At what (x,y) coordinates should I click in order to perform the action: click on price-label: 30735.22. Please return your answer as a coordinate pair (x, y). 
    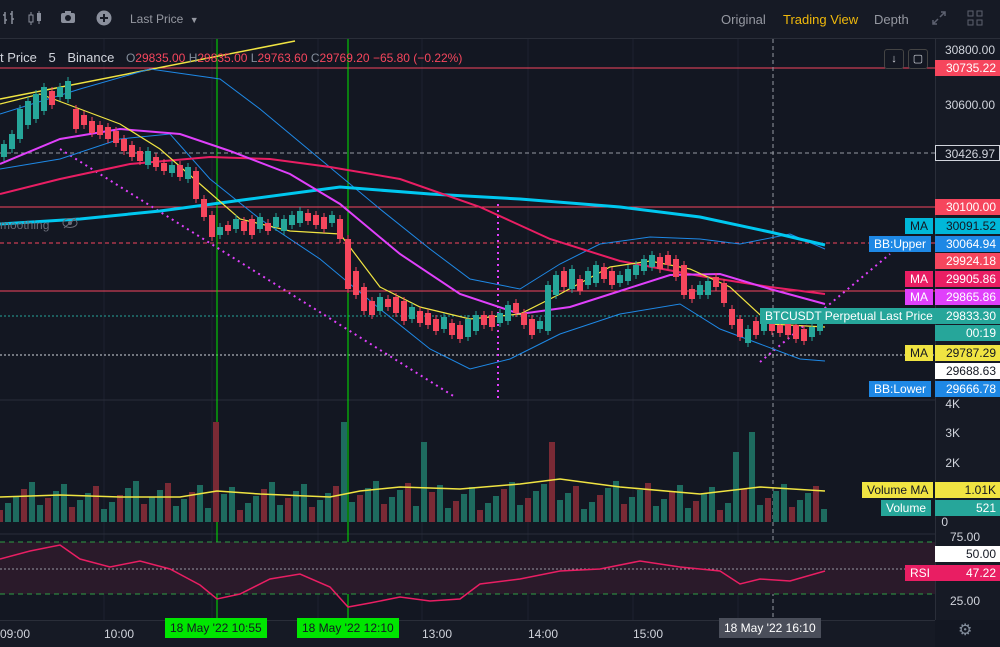
    Looking at the image, I should click on (967, 68).